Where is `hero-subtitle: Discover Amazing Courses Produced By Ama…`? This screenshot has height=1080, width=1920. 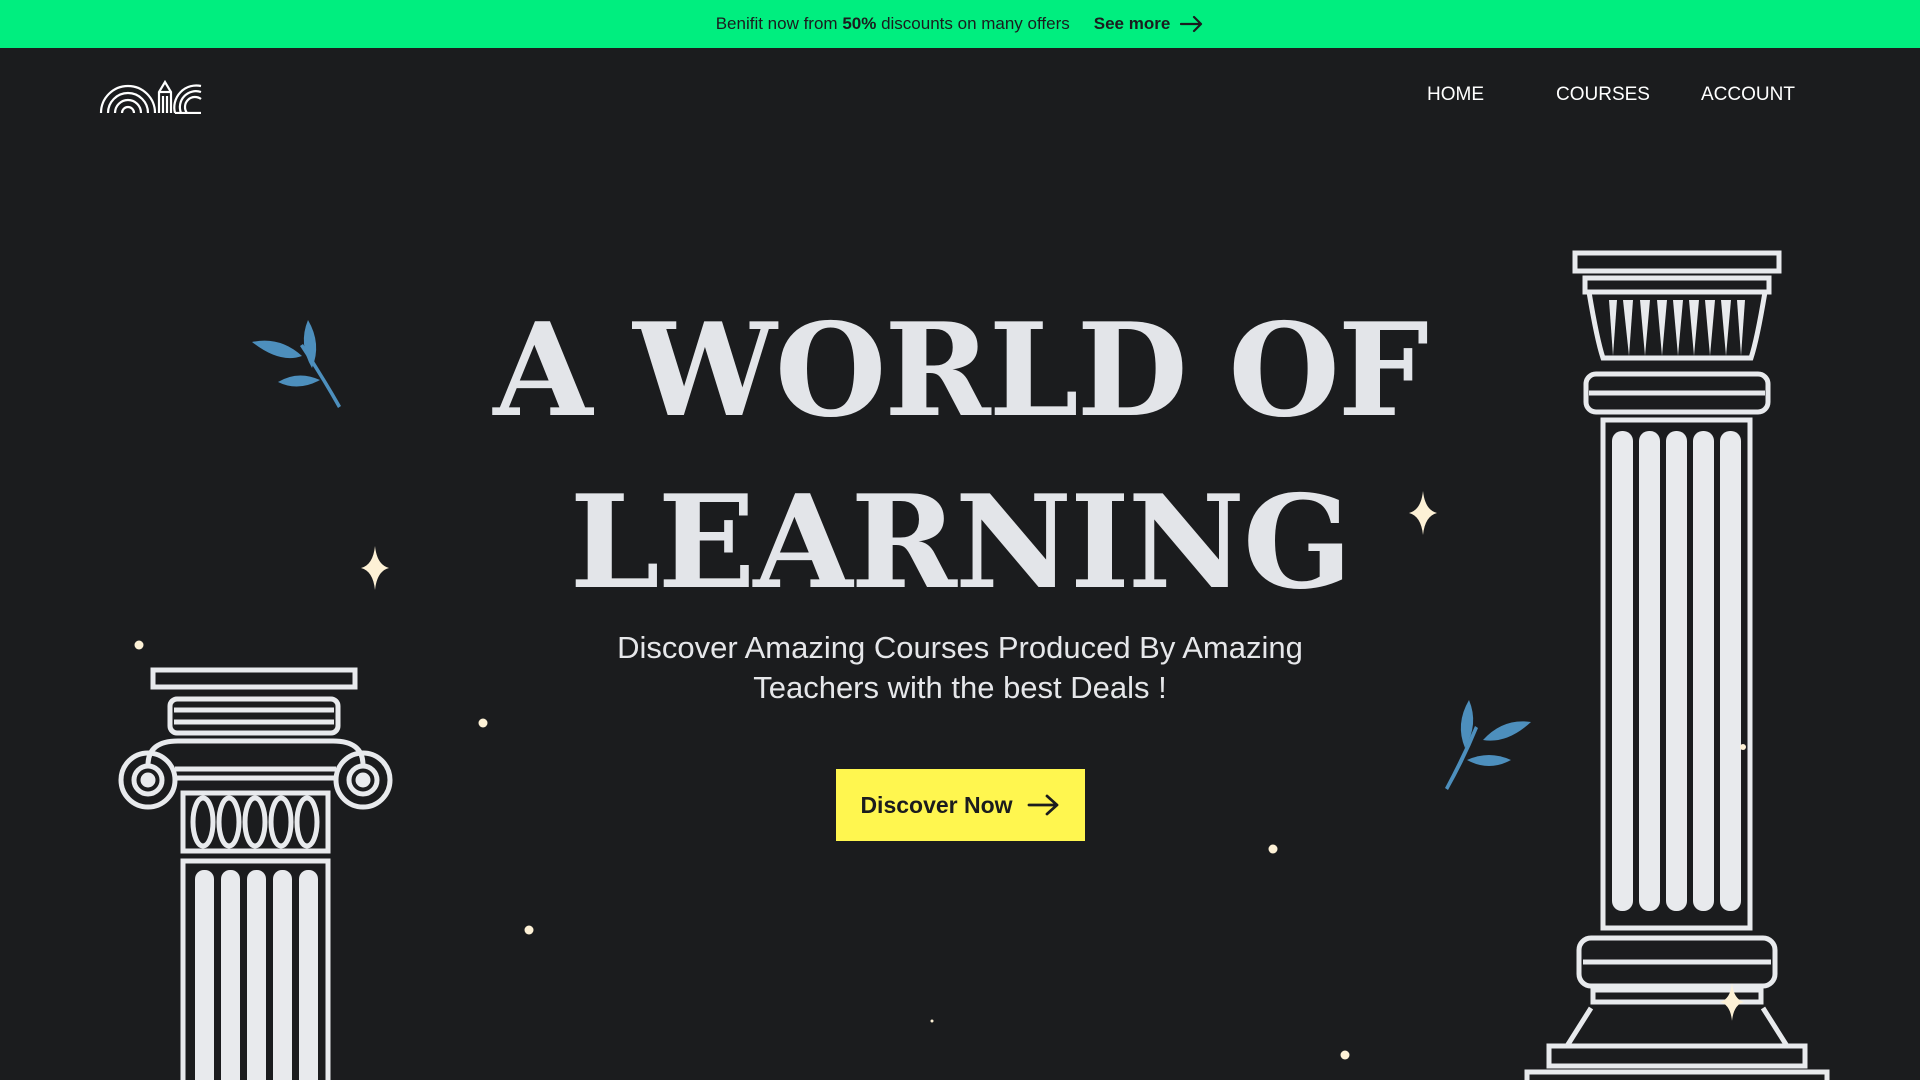 hero-subtitle: Discover Amazing Courses Produced By Ama… is located at coordinates (960, 668).